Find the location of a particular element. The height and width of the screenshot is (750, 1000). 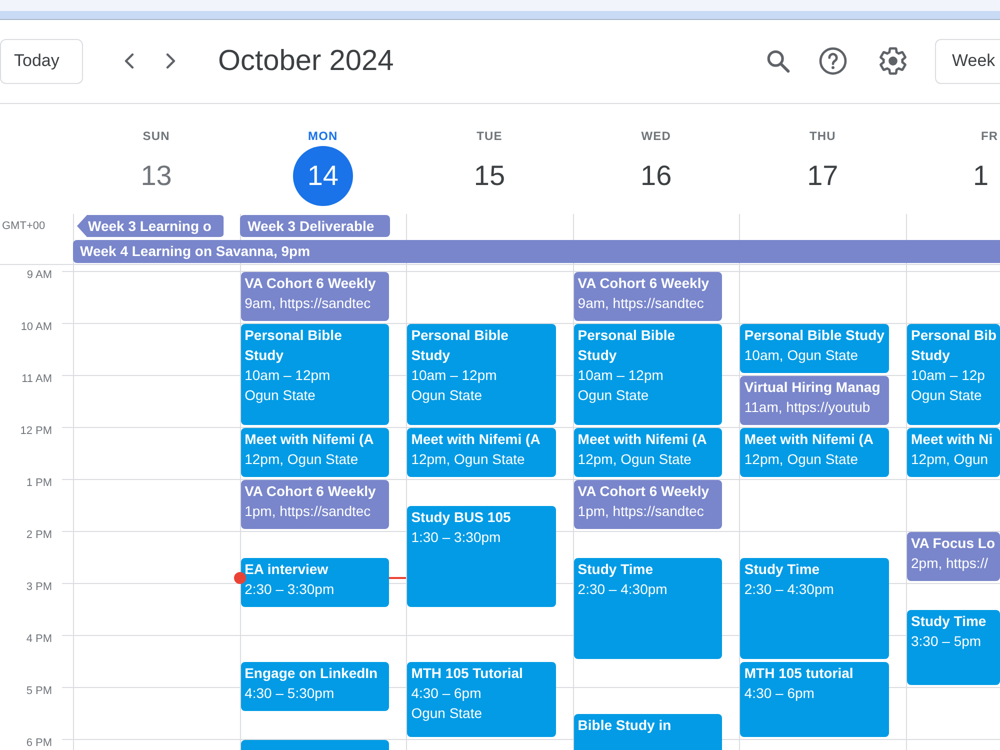

event-card: Study Time 3:30 – 5pm is located at coordinates (953, 647).